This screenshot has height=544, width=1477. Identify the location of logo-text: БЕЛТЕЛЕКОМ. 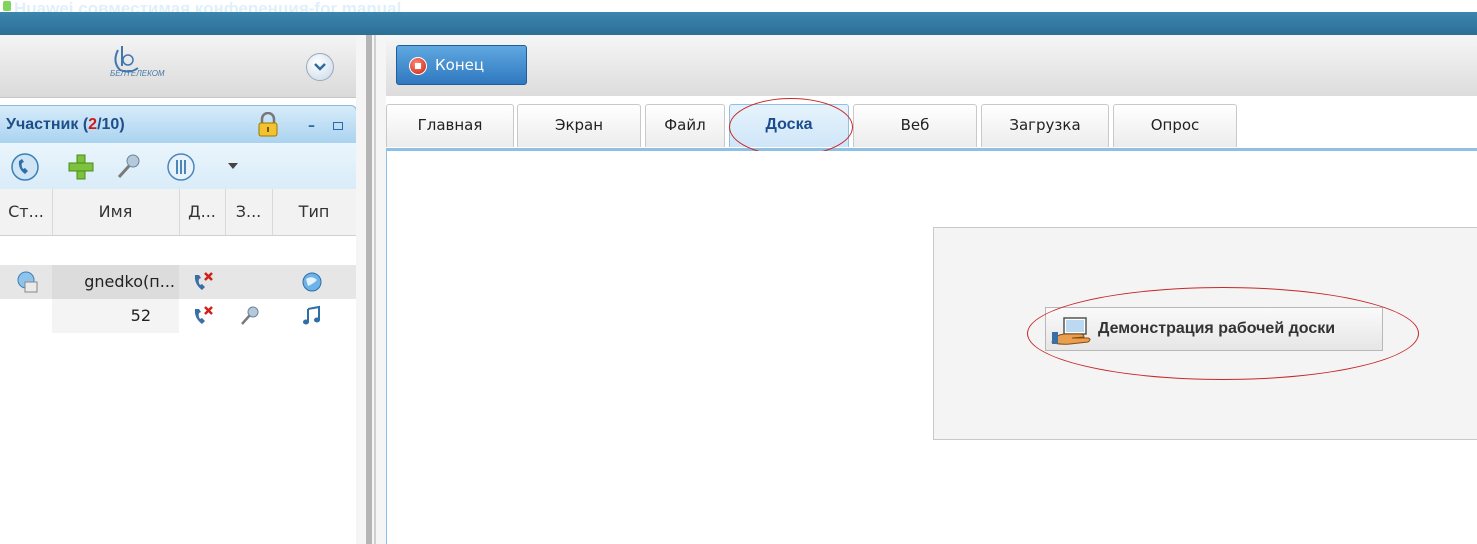
(137, 73).